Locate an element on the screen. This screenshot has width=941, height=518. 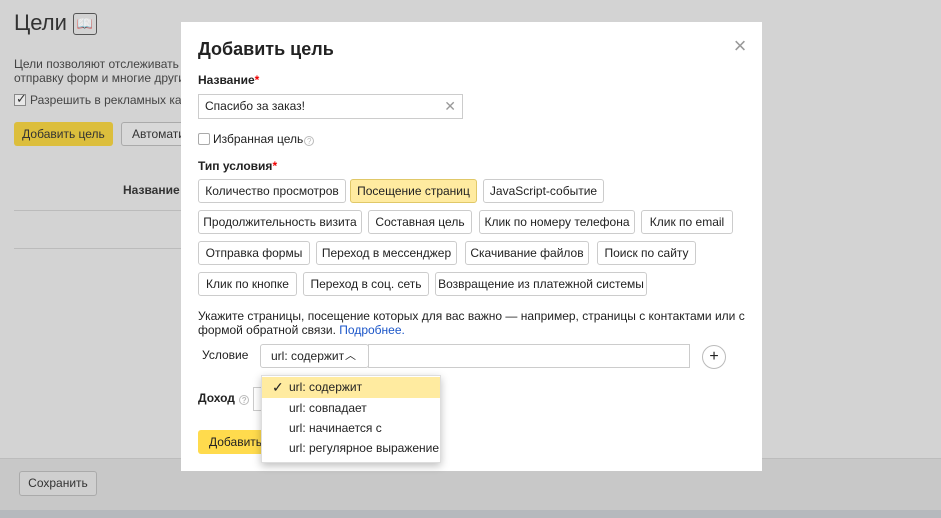
condition-chip-phone-click: Клик по номеру телефона is located at coordinates (557, 222).